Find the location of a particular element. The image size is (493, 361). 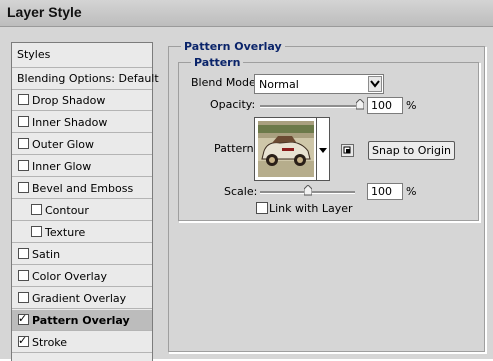

sidebar-item-outer-glow: Outer Glow is located at coordinates (82, 144).